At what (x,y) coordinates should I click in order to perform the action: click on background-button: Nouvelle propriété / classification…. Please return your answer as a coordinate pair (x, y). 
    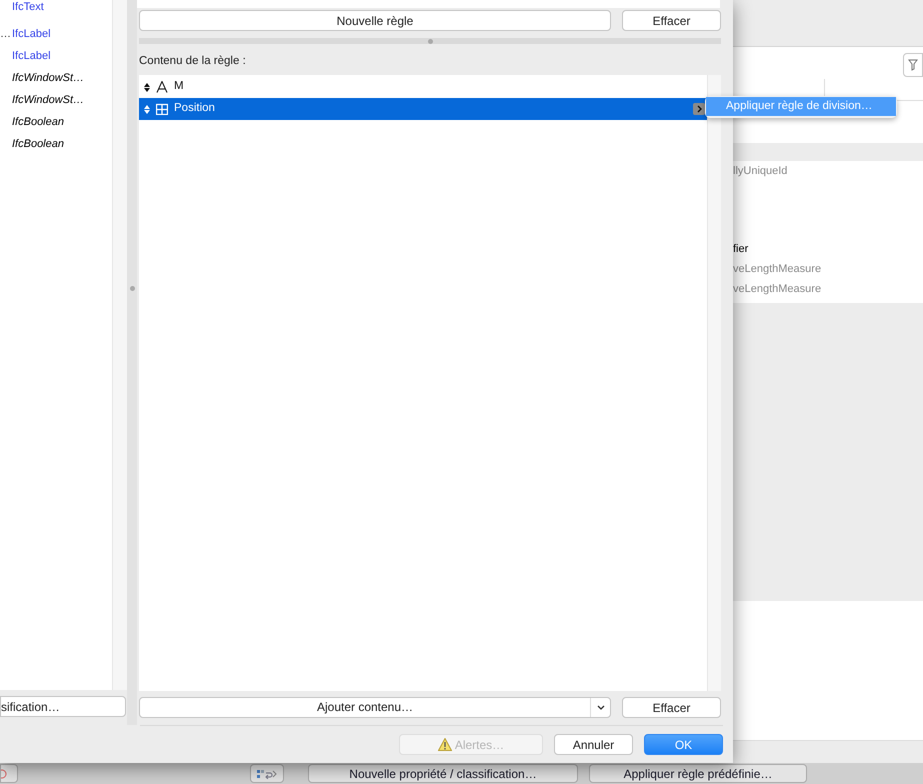
    Looking at the image, I should click on (443, 773).